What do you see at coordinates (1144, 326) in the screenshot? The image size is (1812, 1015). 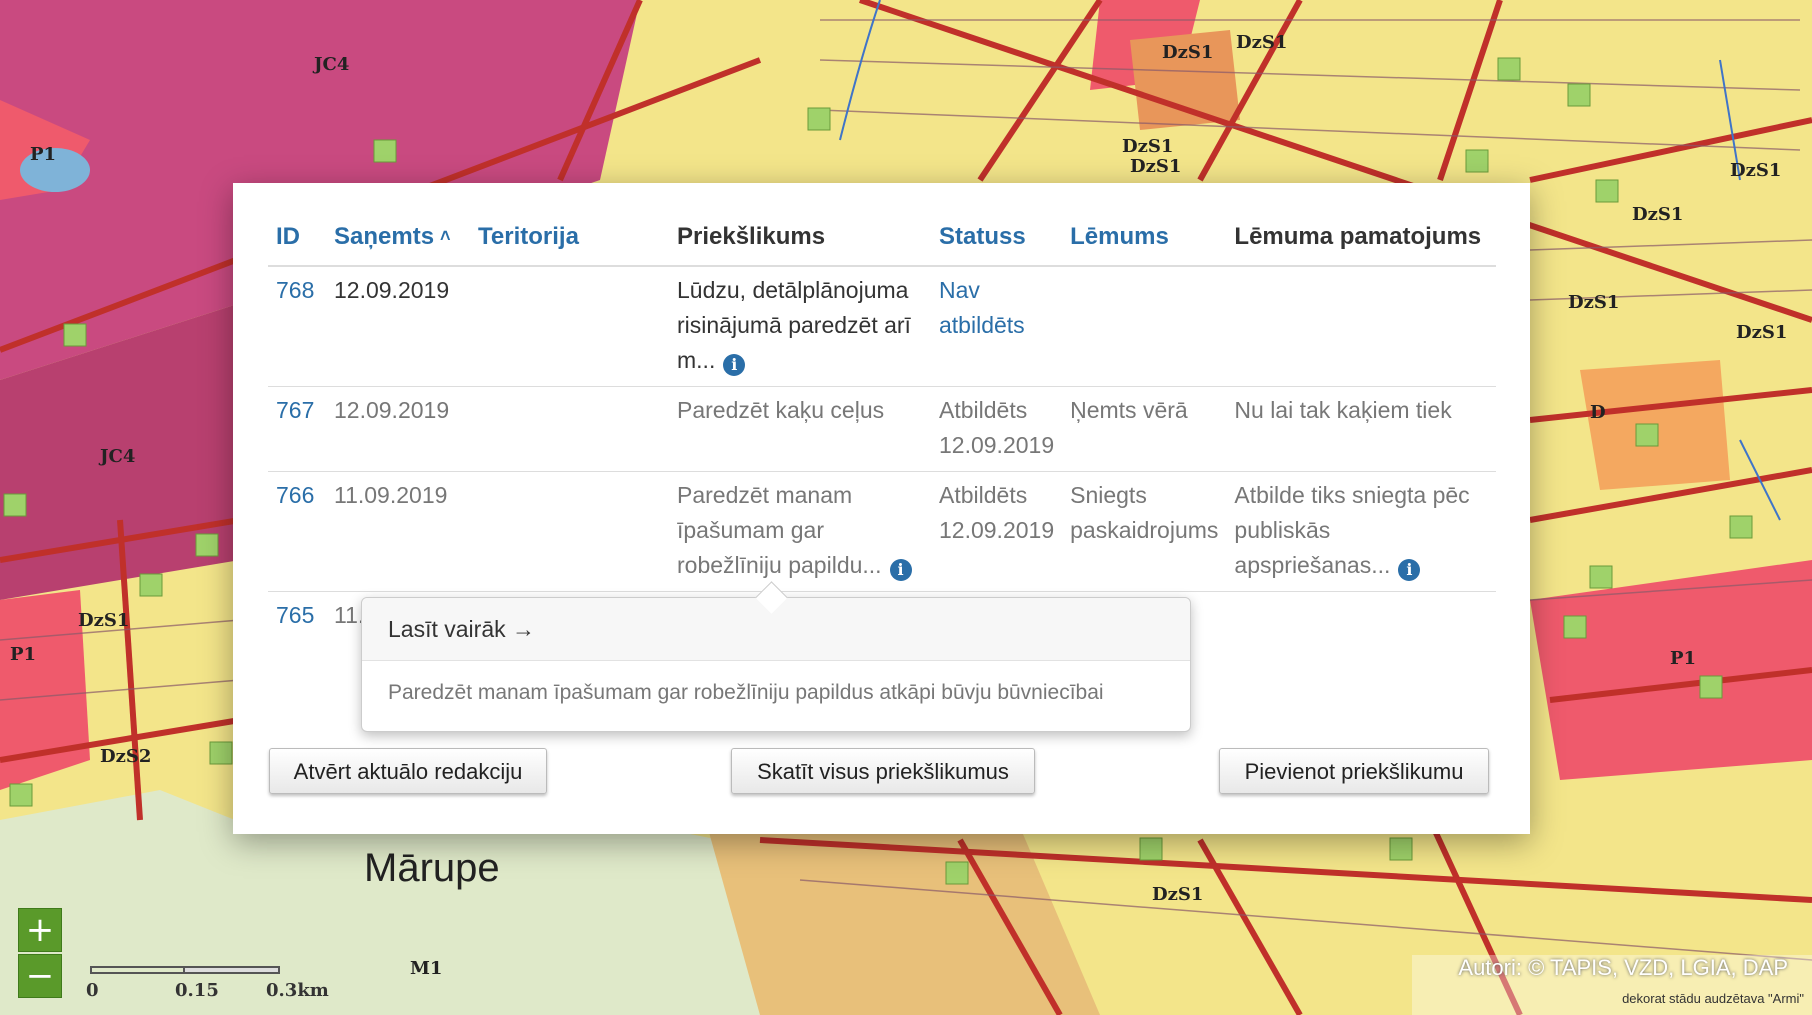 I see `row-decision` at bounding box center [1144, 326].